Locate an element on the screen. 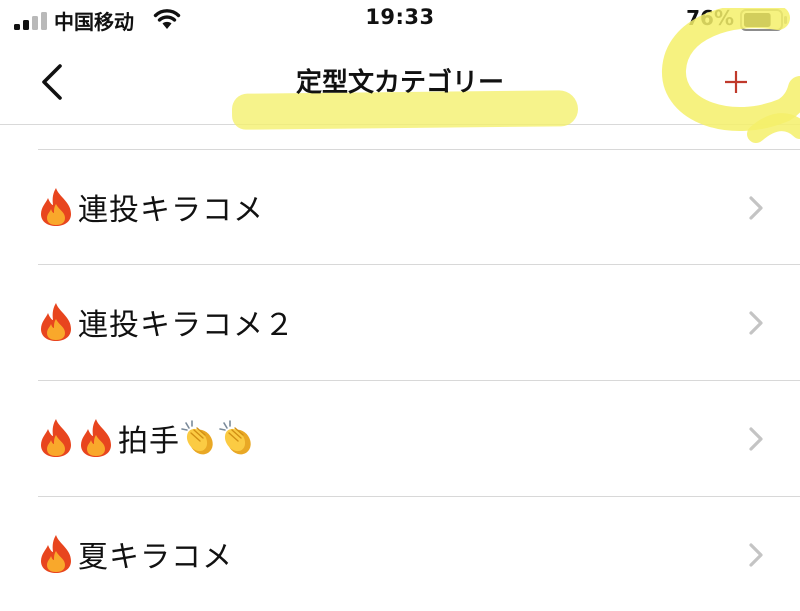 The image size is (800, 611). category-label: 連投キラコメ is located at coordinates (171, 210).